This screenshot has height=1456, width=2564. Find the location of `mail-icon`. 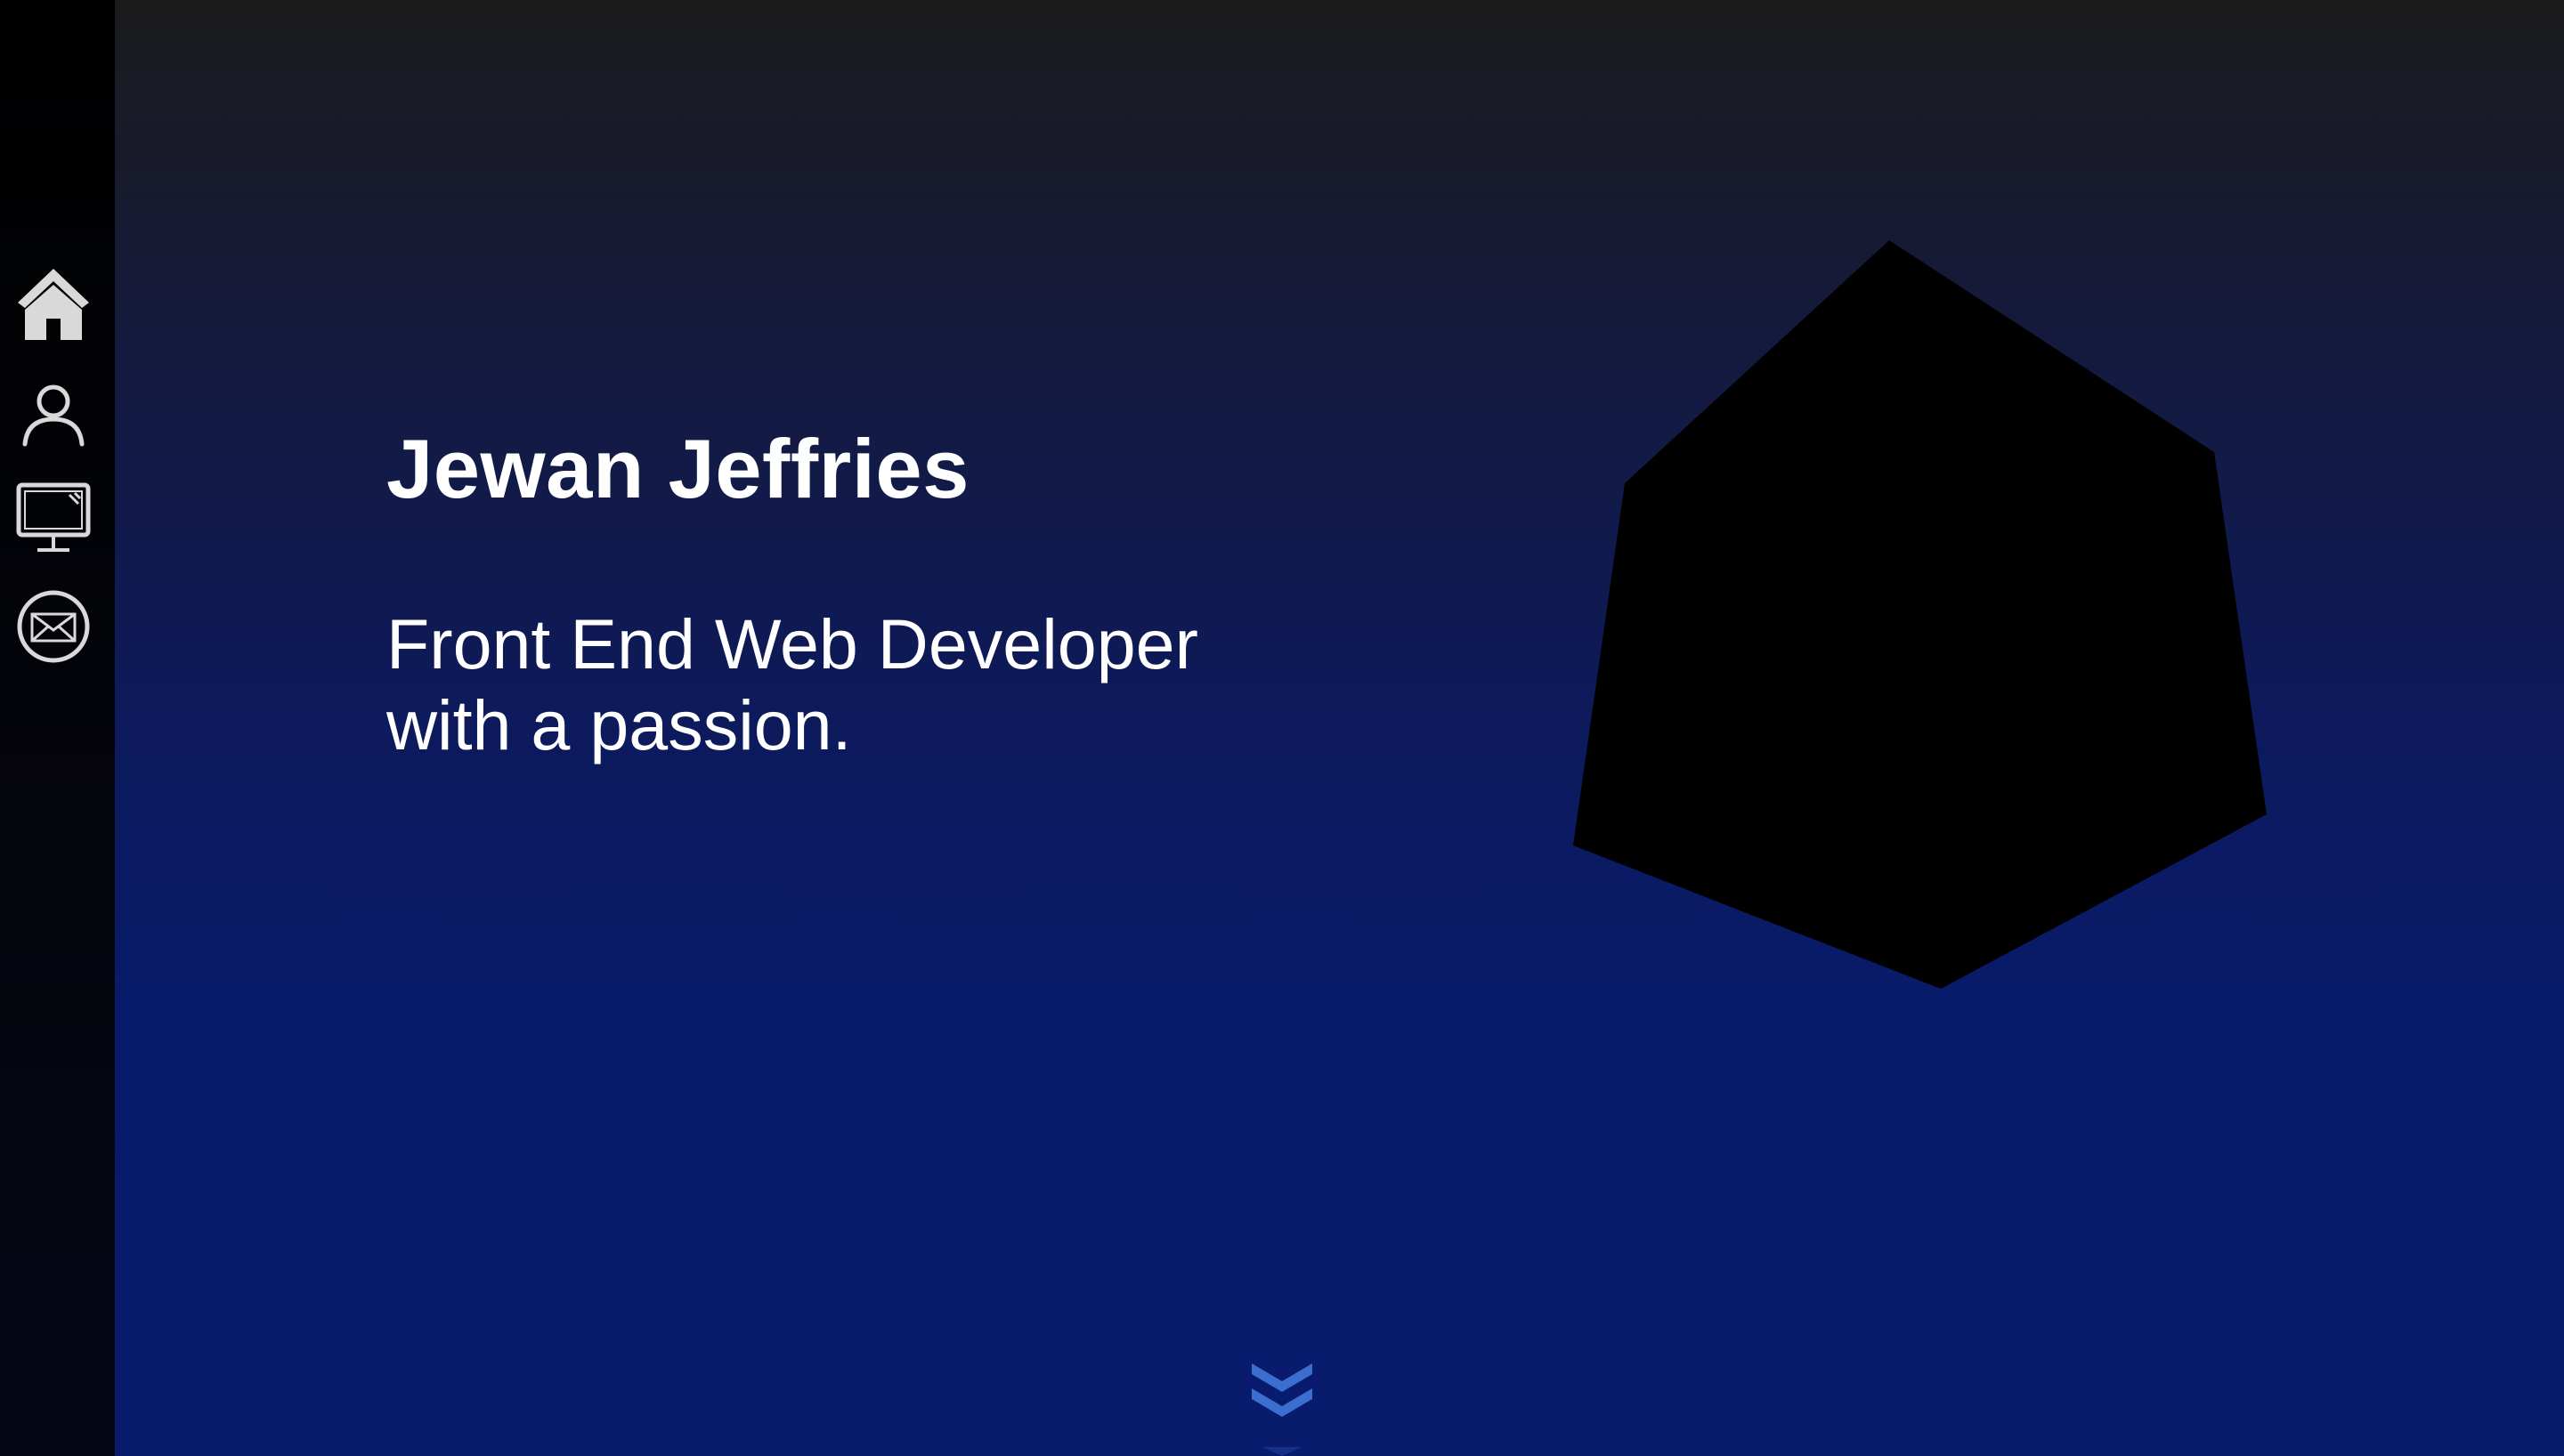

mail-icon is located at coordinates (53, 626).